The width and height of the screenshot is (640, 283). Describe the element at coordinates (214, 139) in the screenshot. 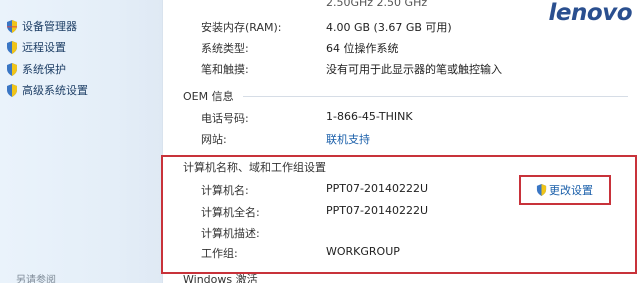

I see `website-label: 网站:` at that location.